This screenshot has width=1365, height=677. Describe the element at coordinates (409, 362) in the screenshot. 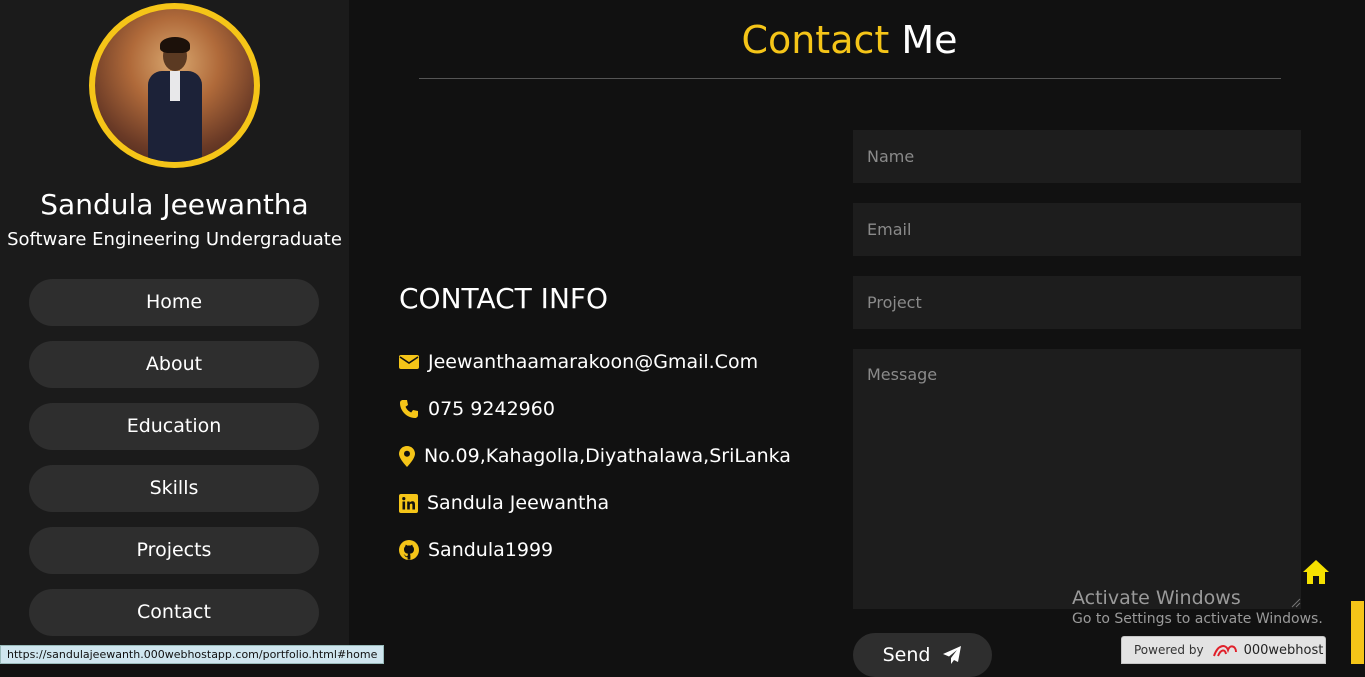

I see `envelope-icon` at that location.